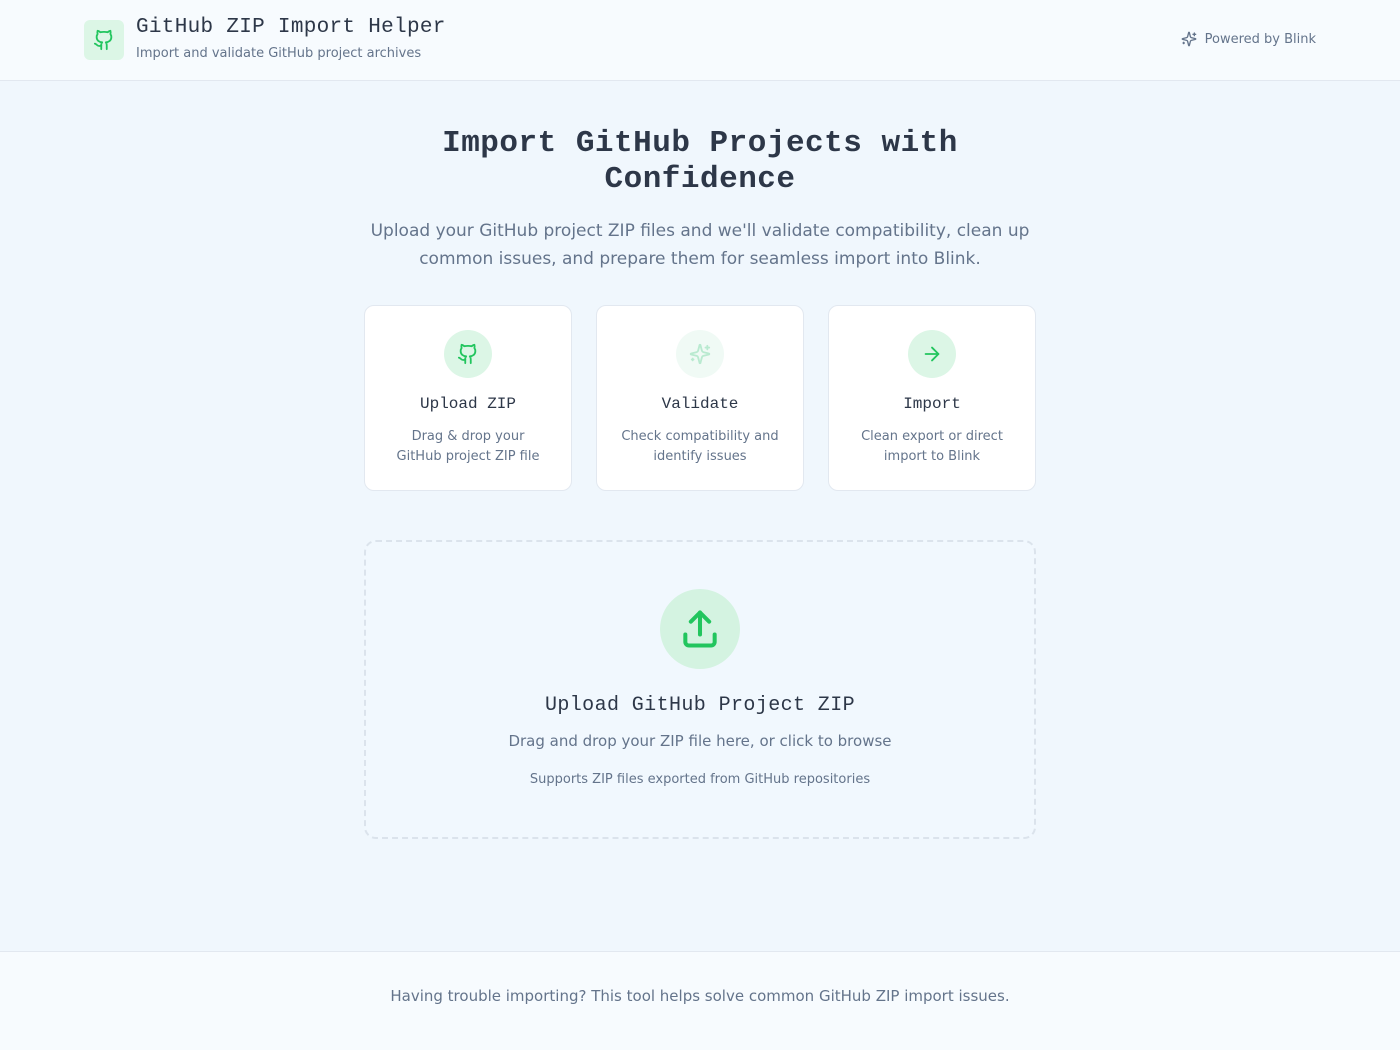  Describe the element at coordinates (467, 404) in the screenshot. I see `step-title: Upload ZIP` at that location.